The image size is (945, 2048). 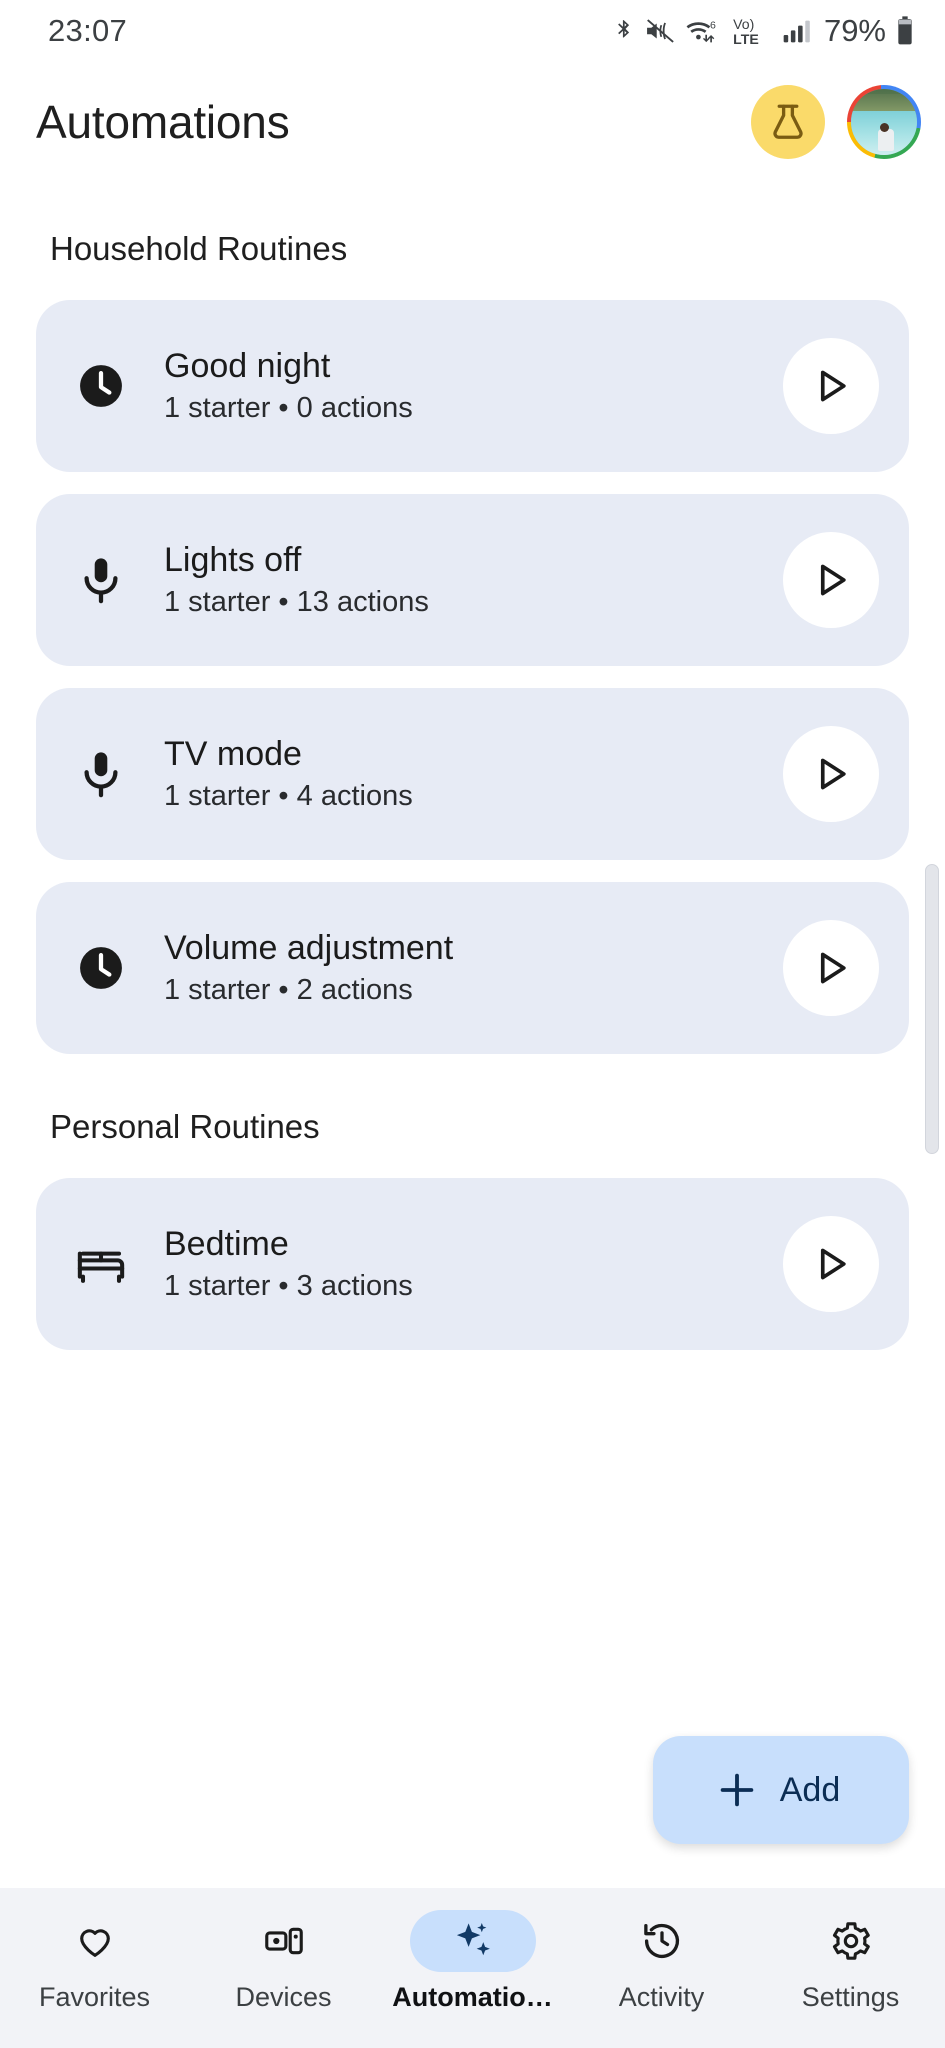 What do you see at coordinates (472, 31) in the screenshot?
I see `status-bar: 23:07 6 Vo) LTE 79%` at bounding box center [472, 31].